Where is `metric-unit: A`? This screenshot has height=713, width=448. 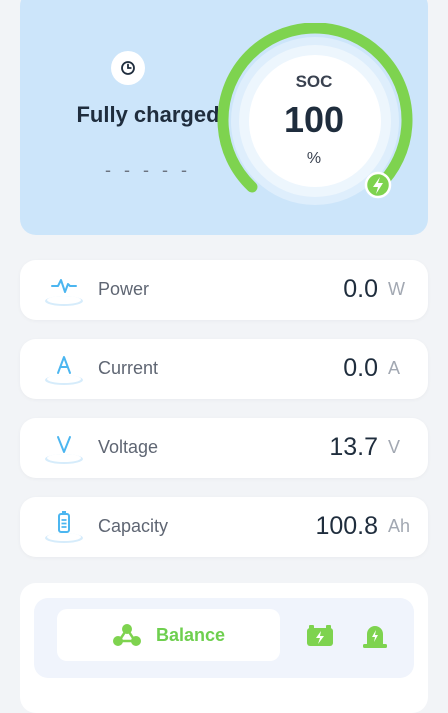 metric-unit: A is located at coordinates (394, 368).